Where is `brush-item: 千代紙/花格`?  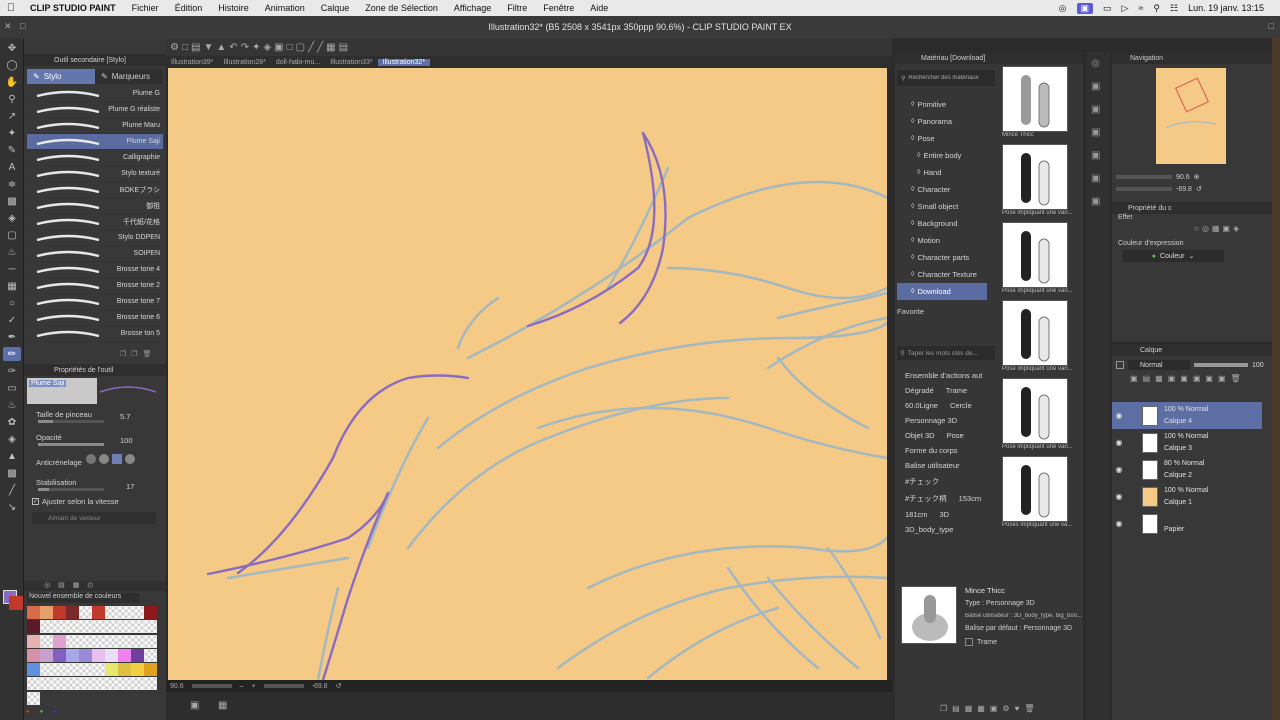
brush-item: 千代紙/花格 is located at coordinates (95, 222).